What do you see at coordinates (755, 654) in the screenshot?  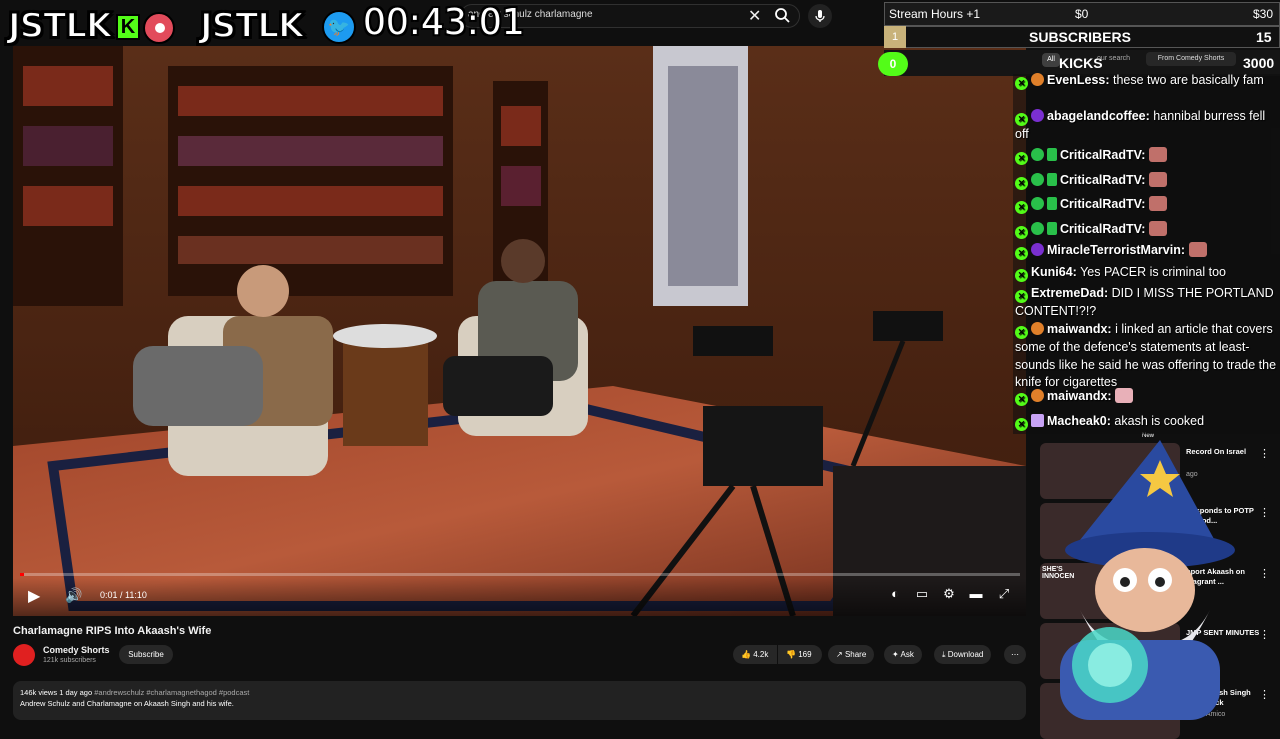 I see `like-button: 👍 4.2k` at bounding box center [755, 654].